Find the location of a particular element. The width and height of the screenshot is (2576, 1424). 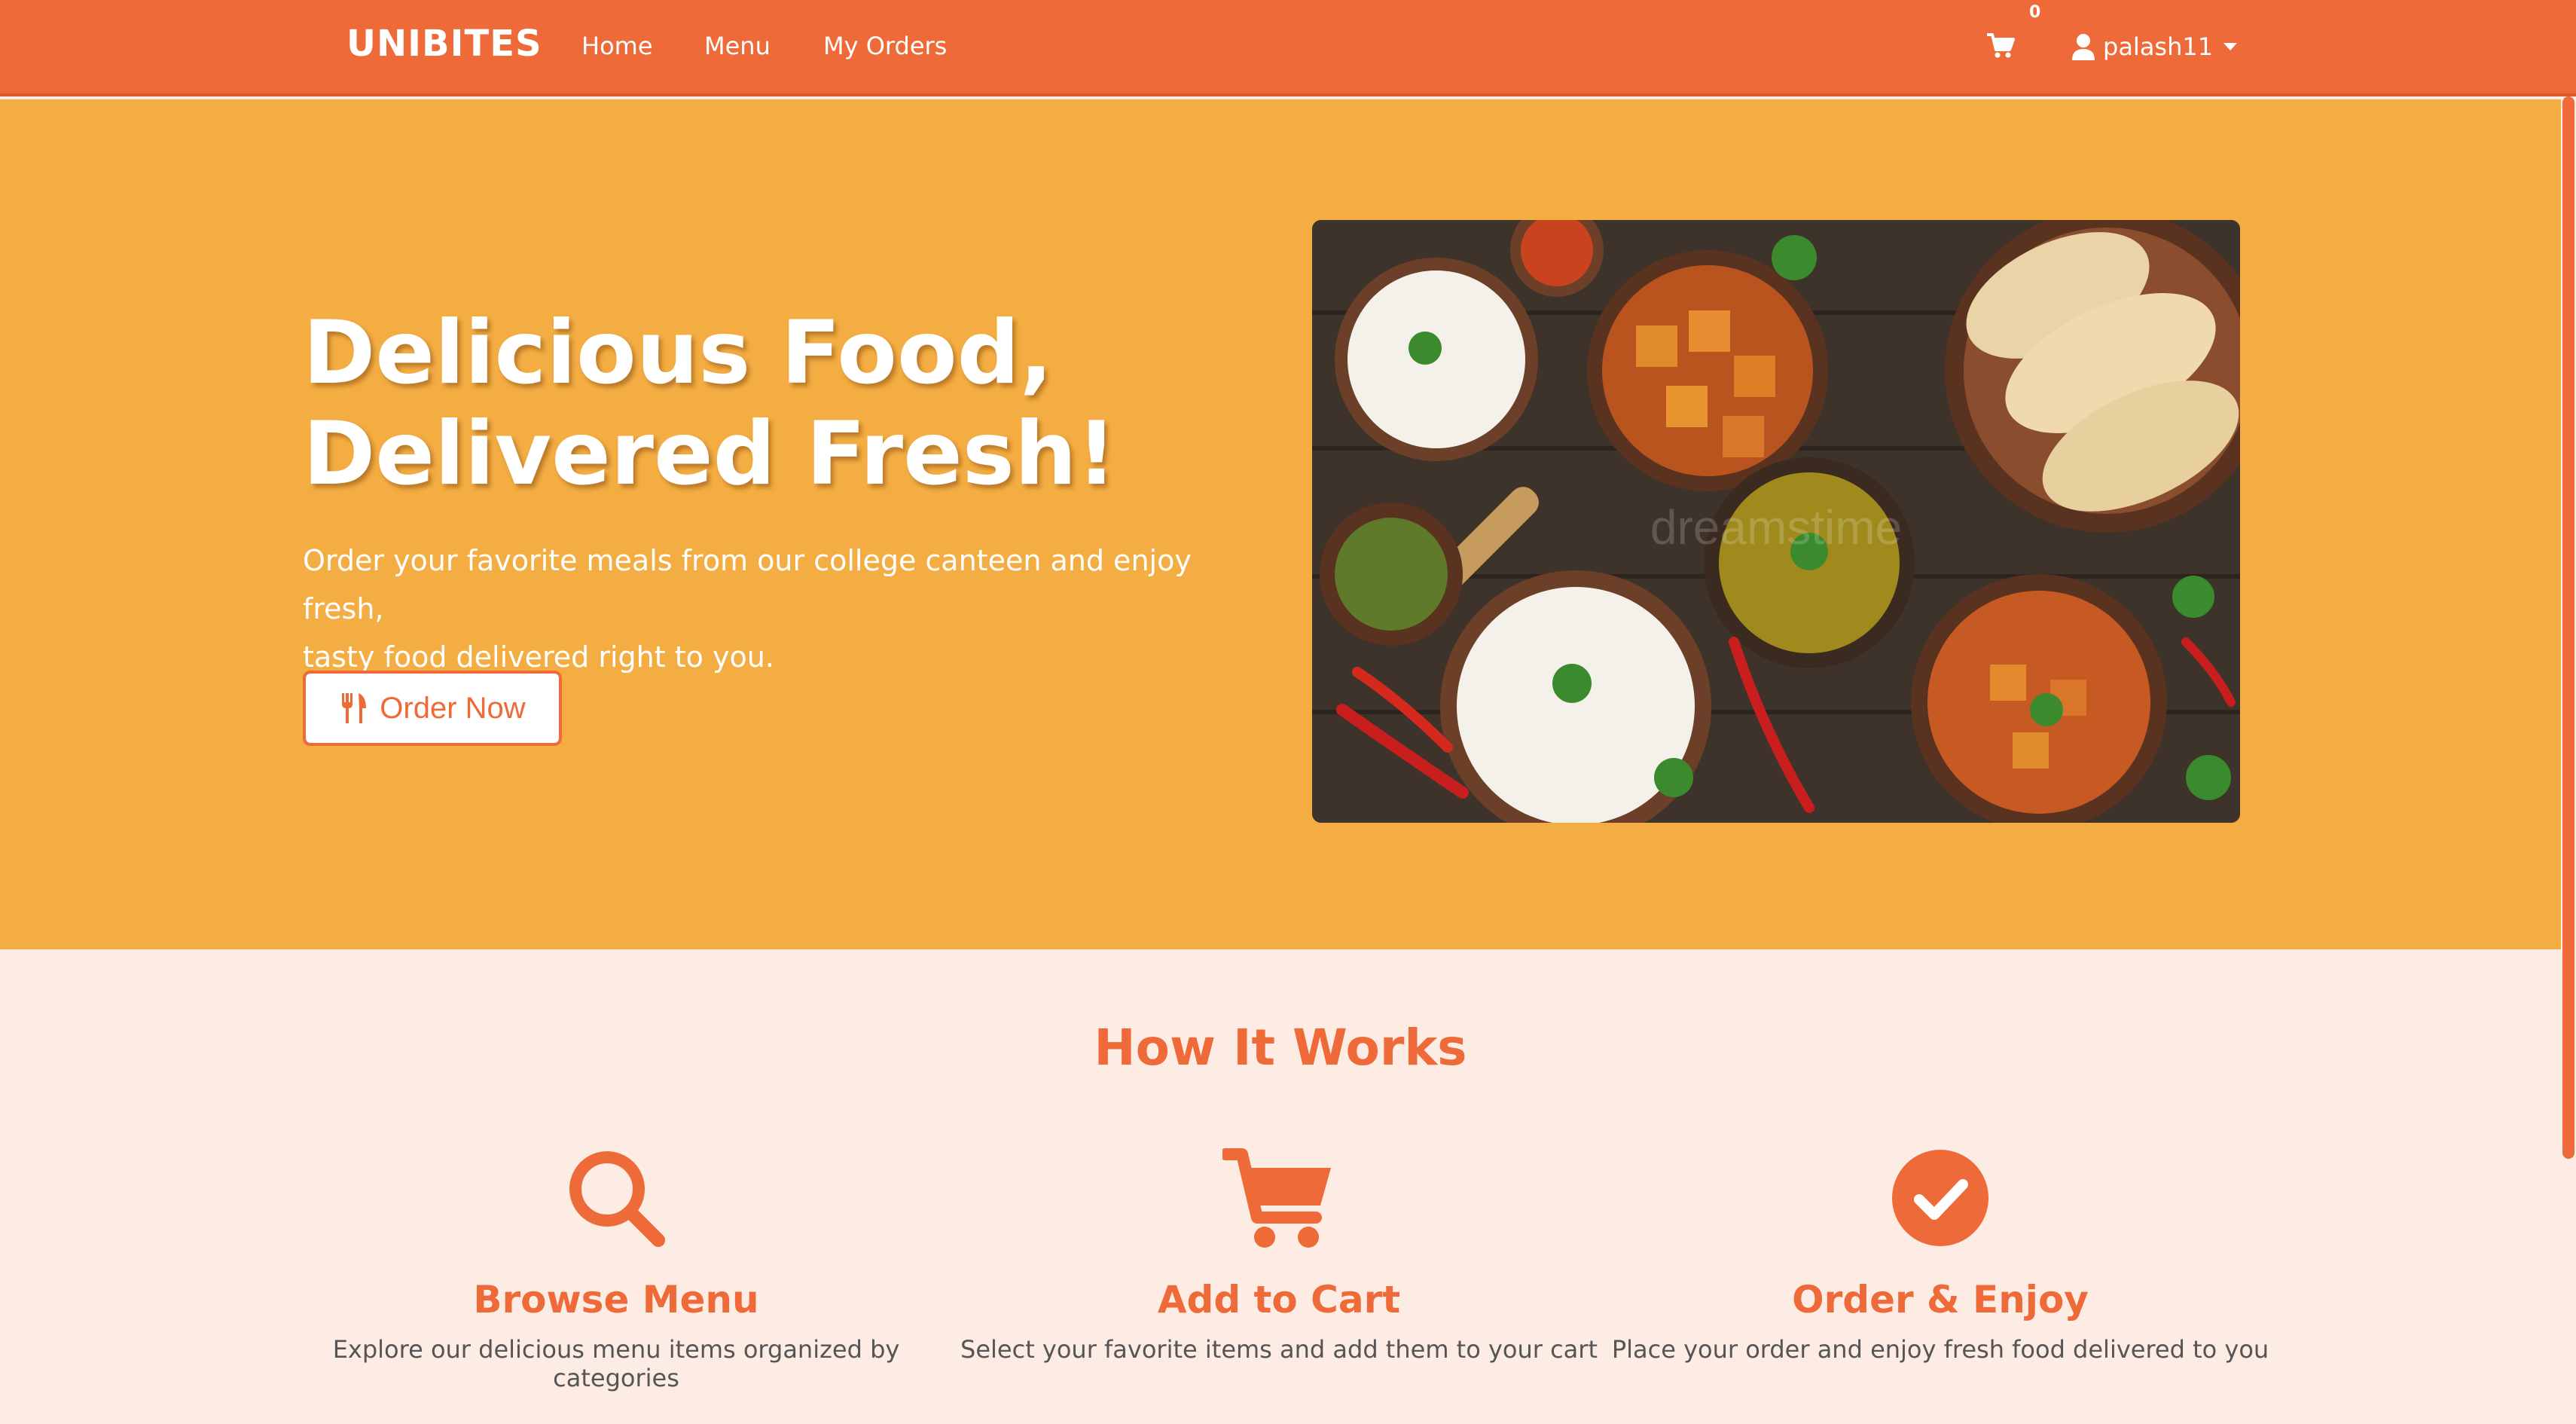

utensils-icon is located at coordinates (355, 708).